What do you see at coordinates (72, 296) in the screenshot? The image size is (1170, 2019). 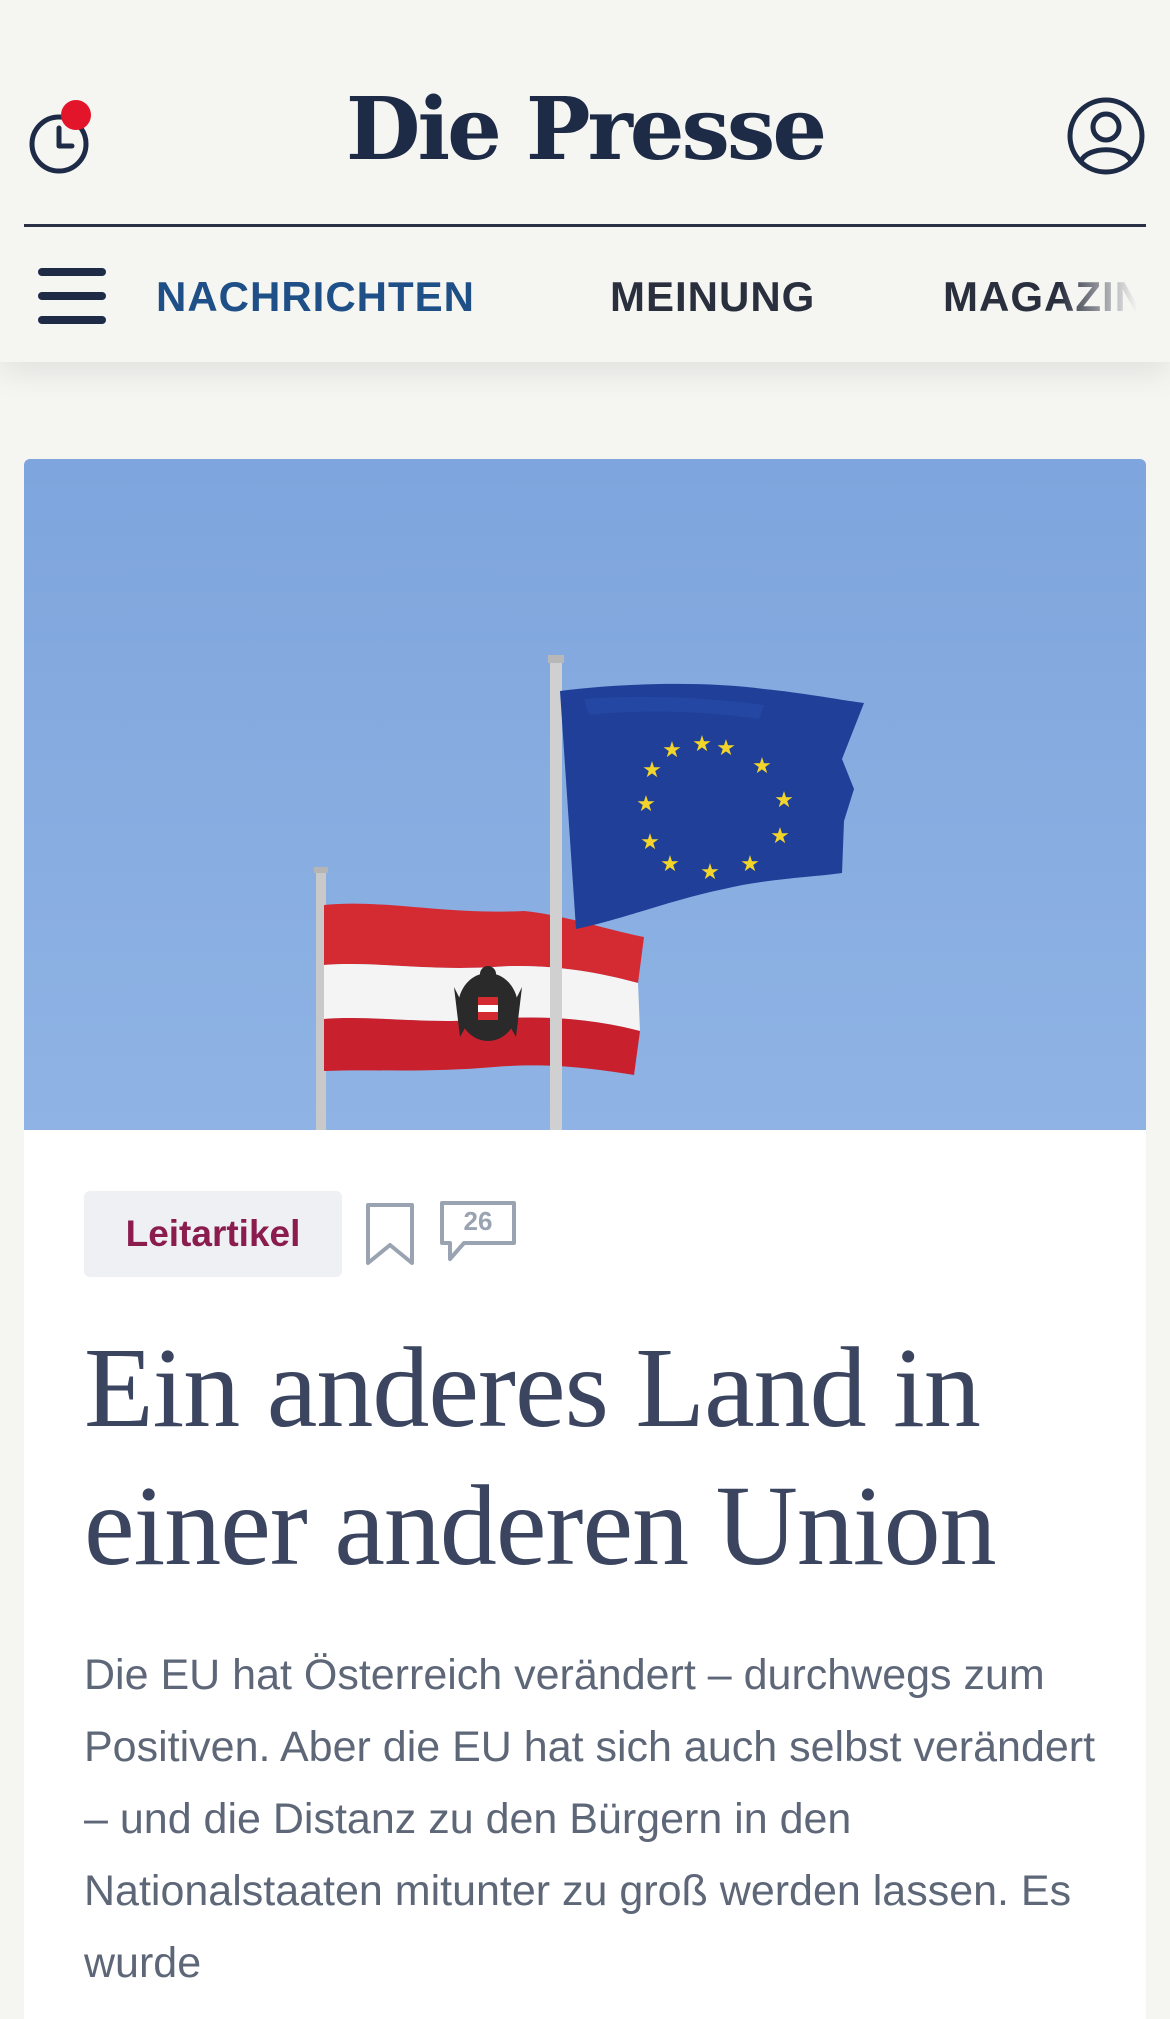 I see `hamburger-menu-icon` at bounding box center [72, 296].